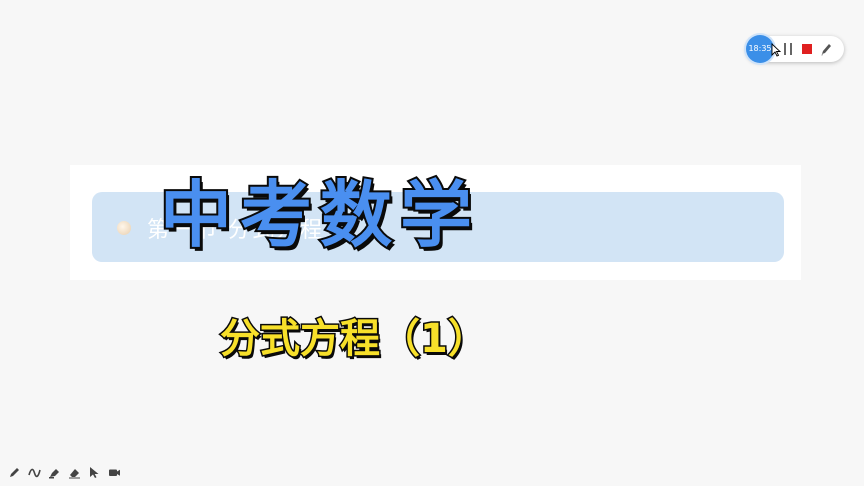  Describe the element at coordinates (74, 472) in the screenshot. I see `eraser-icon` at that location.